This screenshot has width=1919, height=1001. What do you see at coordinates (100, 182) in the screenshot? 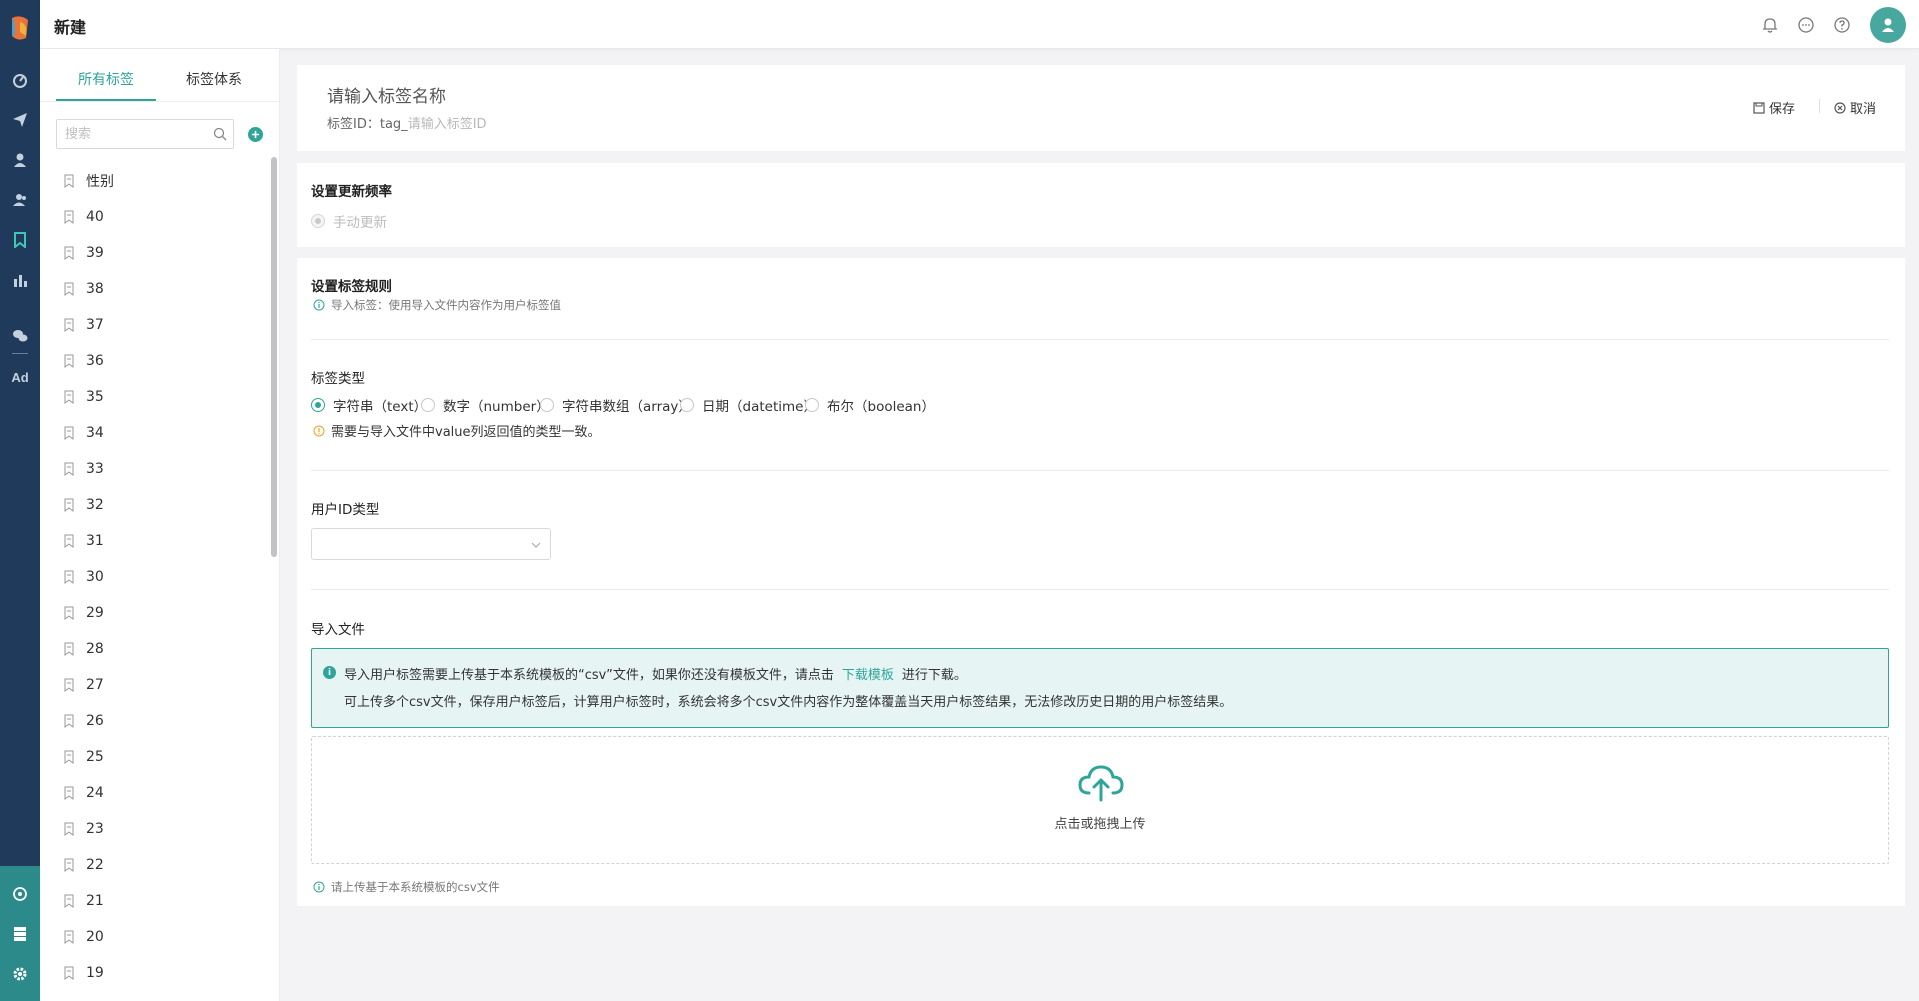
I see `tag-list-label: 性别` at bounding box center [100, 182].